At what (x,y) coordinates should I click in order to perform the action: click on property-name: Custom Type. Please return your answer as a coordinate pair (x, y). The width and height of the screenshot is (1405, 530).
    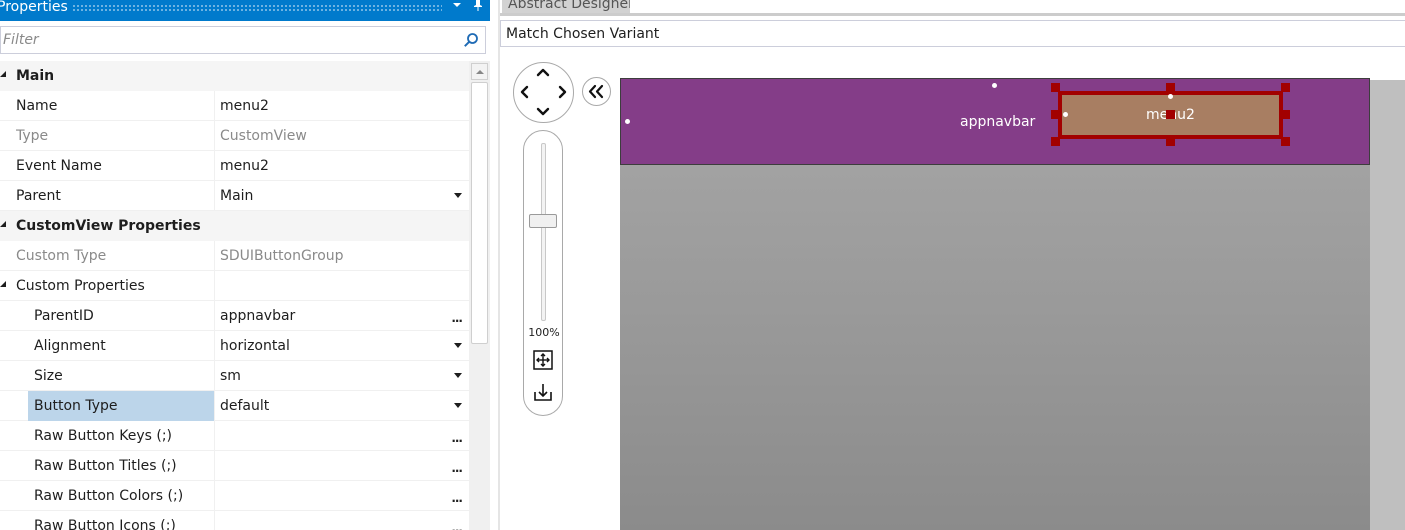
    Looking at the image, I should click on (61, 256).